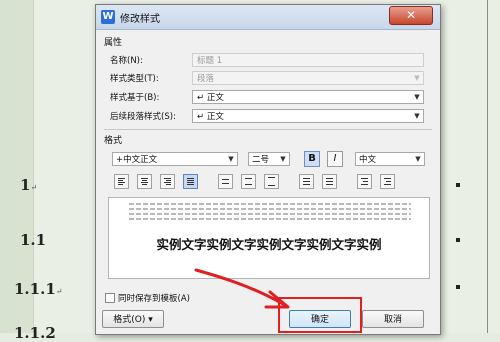 The height and width of the screenshot is (342, 500). What do you see at coordinates (242, 288) in the screenshot?
I see `red-arrow-annotation` at bounding box center [242, 288].